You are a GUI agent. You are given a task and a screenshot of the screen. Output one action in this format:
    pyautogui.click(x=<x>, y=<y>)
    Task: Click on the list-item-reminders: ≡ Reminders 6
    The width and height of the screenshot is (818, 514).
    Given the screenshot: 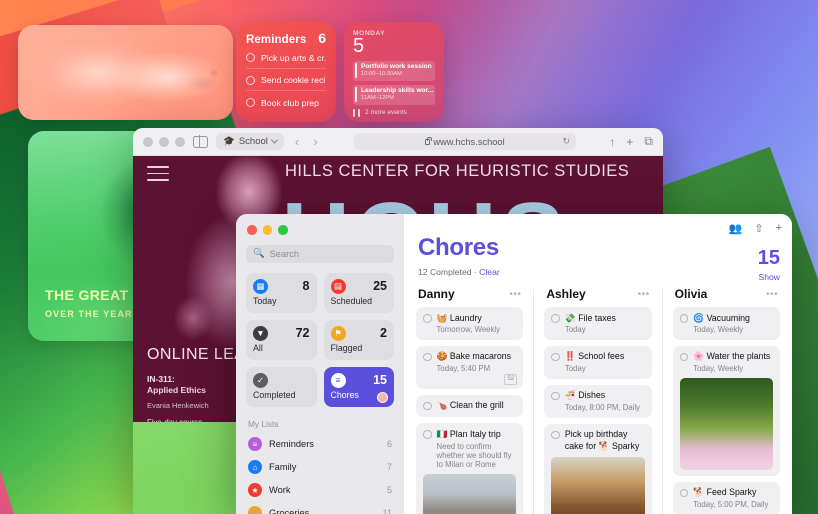 What is the action you would take?
    pyautogui.click(x=320, y=444)
    